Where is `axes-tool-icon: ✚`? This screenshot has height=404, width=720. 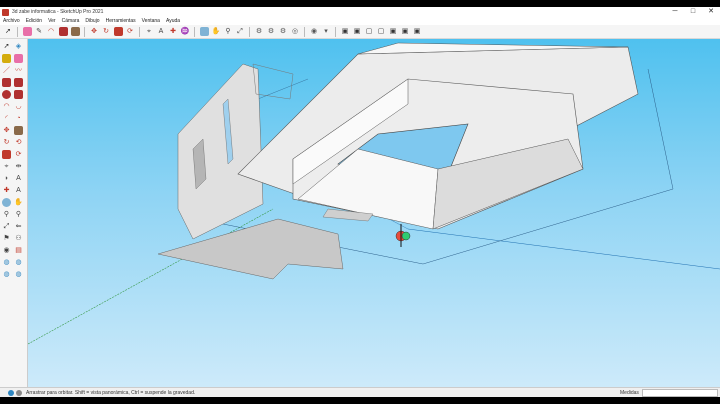
axes-tool-icon: ✚ is located at coordinates (173, 31).